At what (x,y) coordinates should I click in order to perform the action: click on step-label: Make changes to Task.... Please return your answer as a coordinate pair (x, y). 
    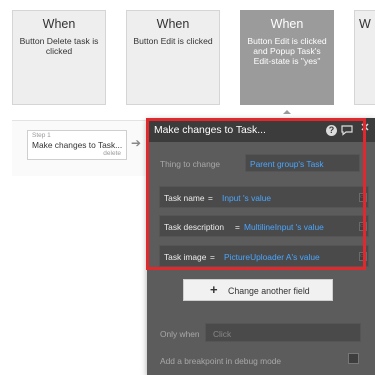
    Looking at the image, I should click on (77, 145).